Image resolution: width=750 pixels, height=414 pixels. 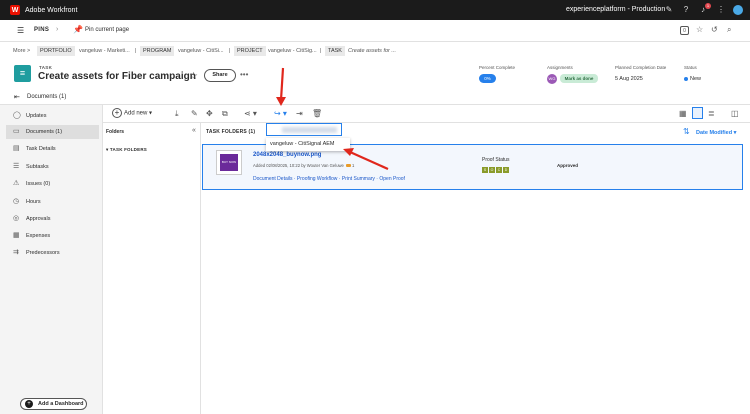 What do you see at coordinates (57, 29) in the screenshot?
I see `chevron-right-icon: ›` at bounding box center [57, 29].